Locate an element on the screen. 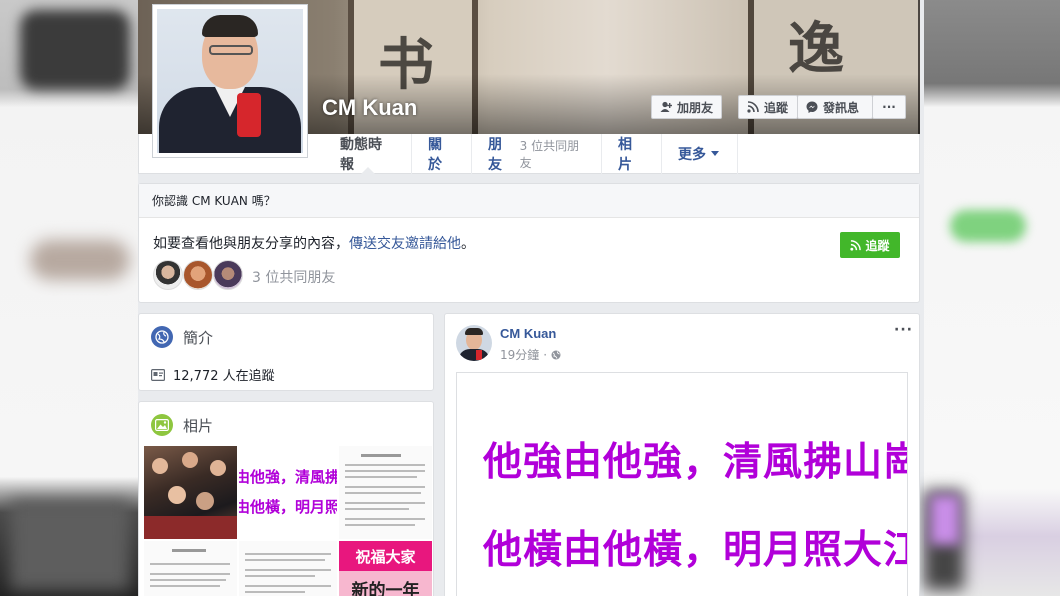 The height and width of the screenshot is (596, 1060). messenger-icon is located at coordinates (812, 107).